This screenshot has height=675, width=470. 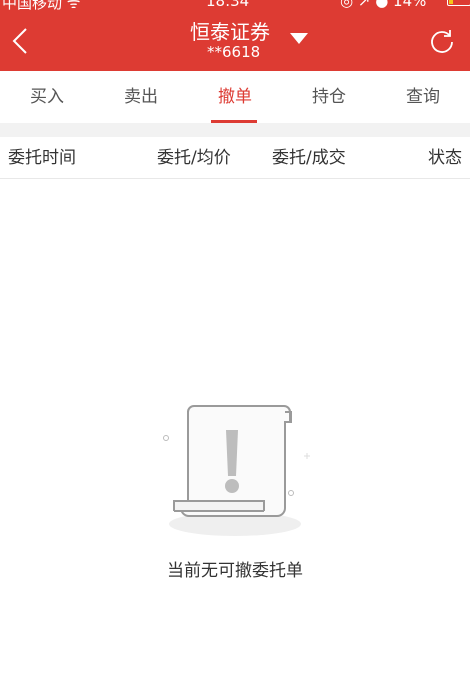 I want to click on tab-query: 查询, so click(x=423, y=97).